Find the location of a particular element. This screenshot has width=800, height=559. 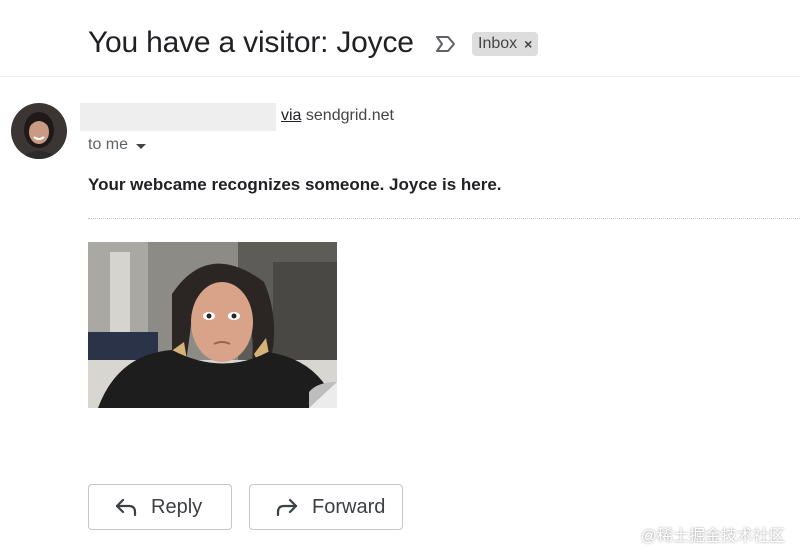

reply-label: Reply is located at coordinates (177, 506).